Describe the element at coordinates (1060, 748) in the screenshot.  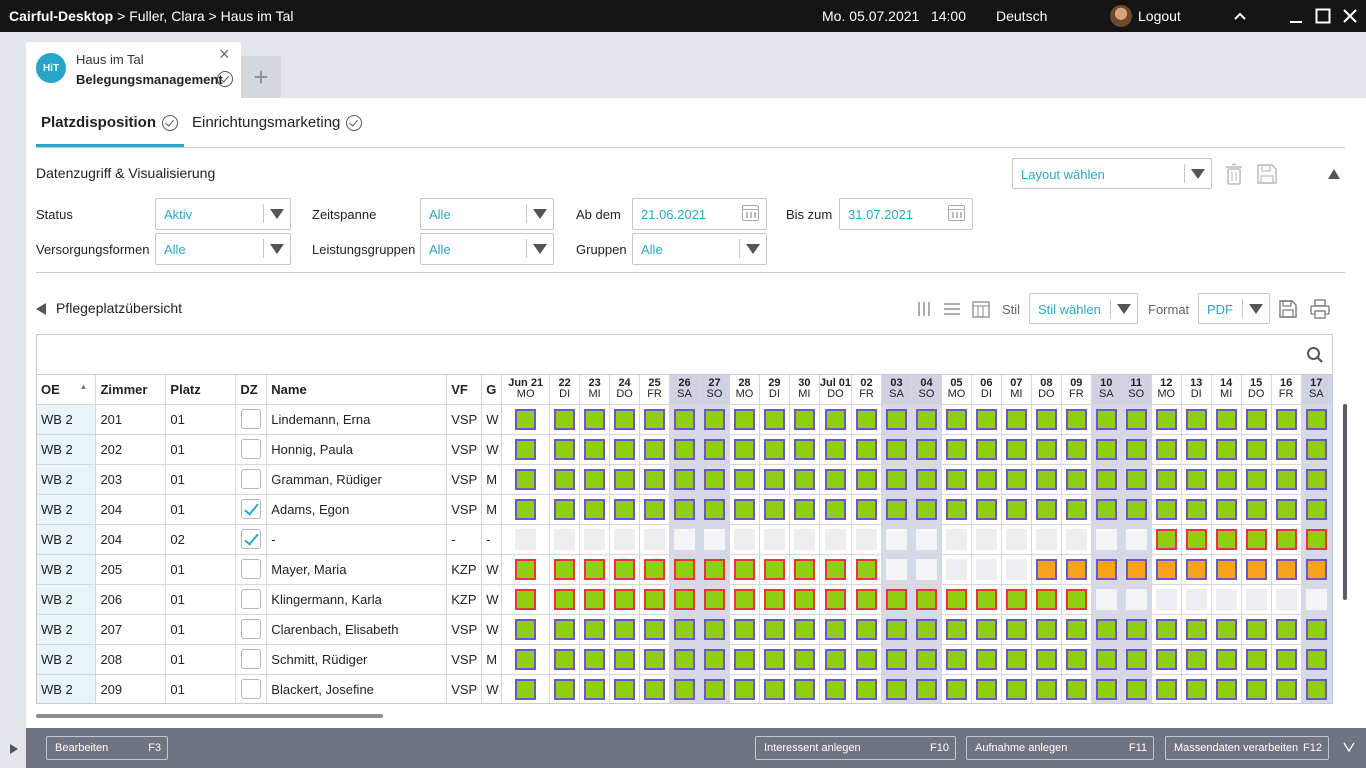
I see `aufnahme-anlegen-button: Aufnahme anlegen F11` at that location.